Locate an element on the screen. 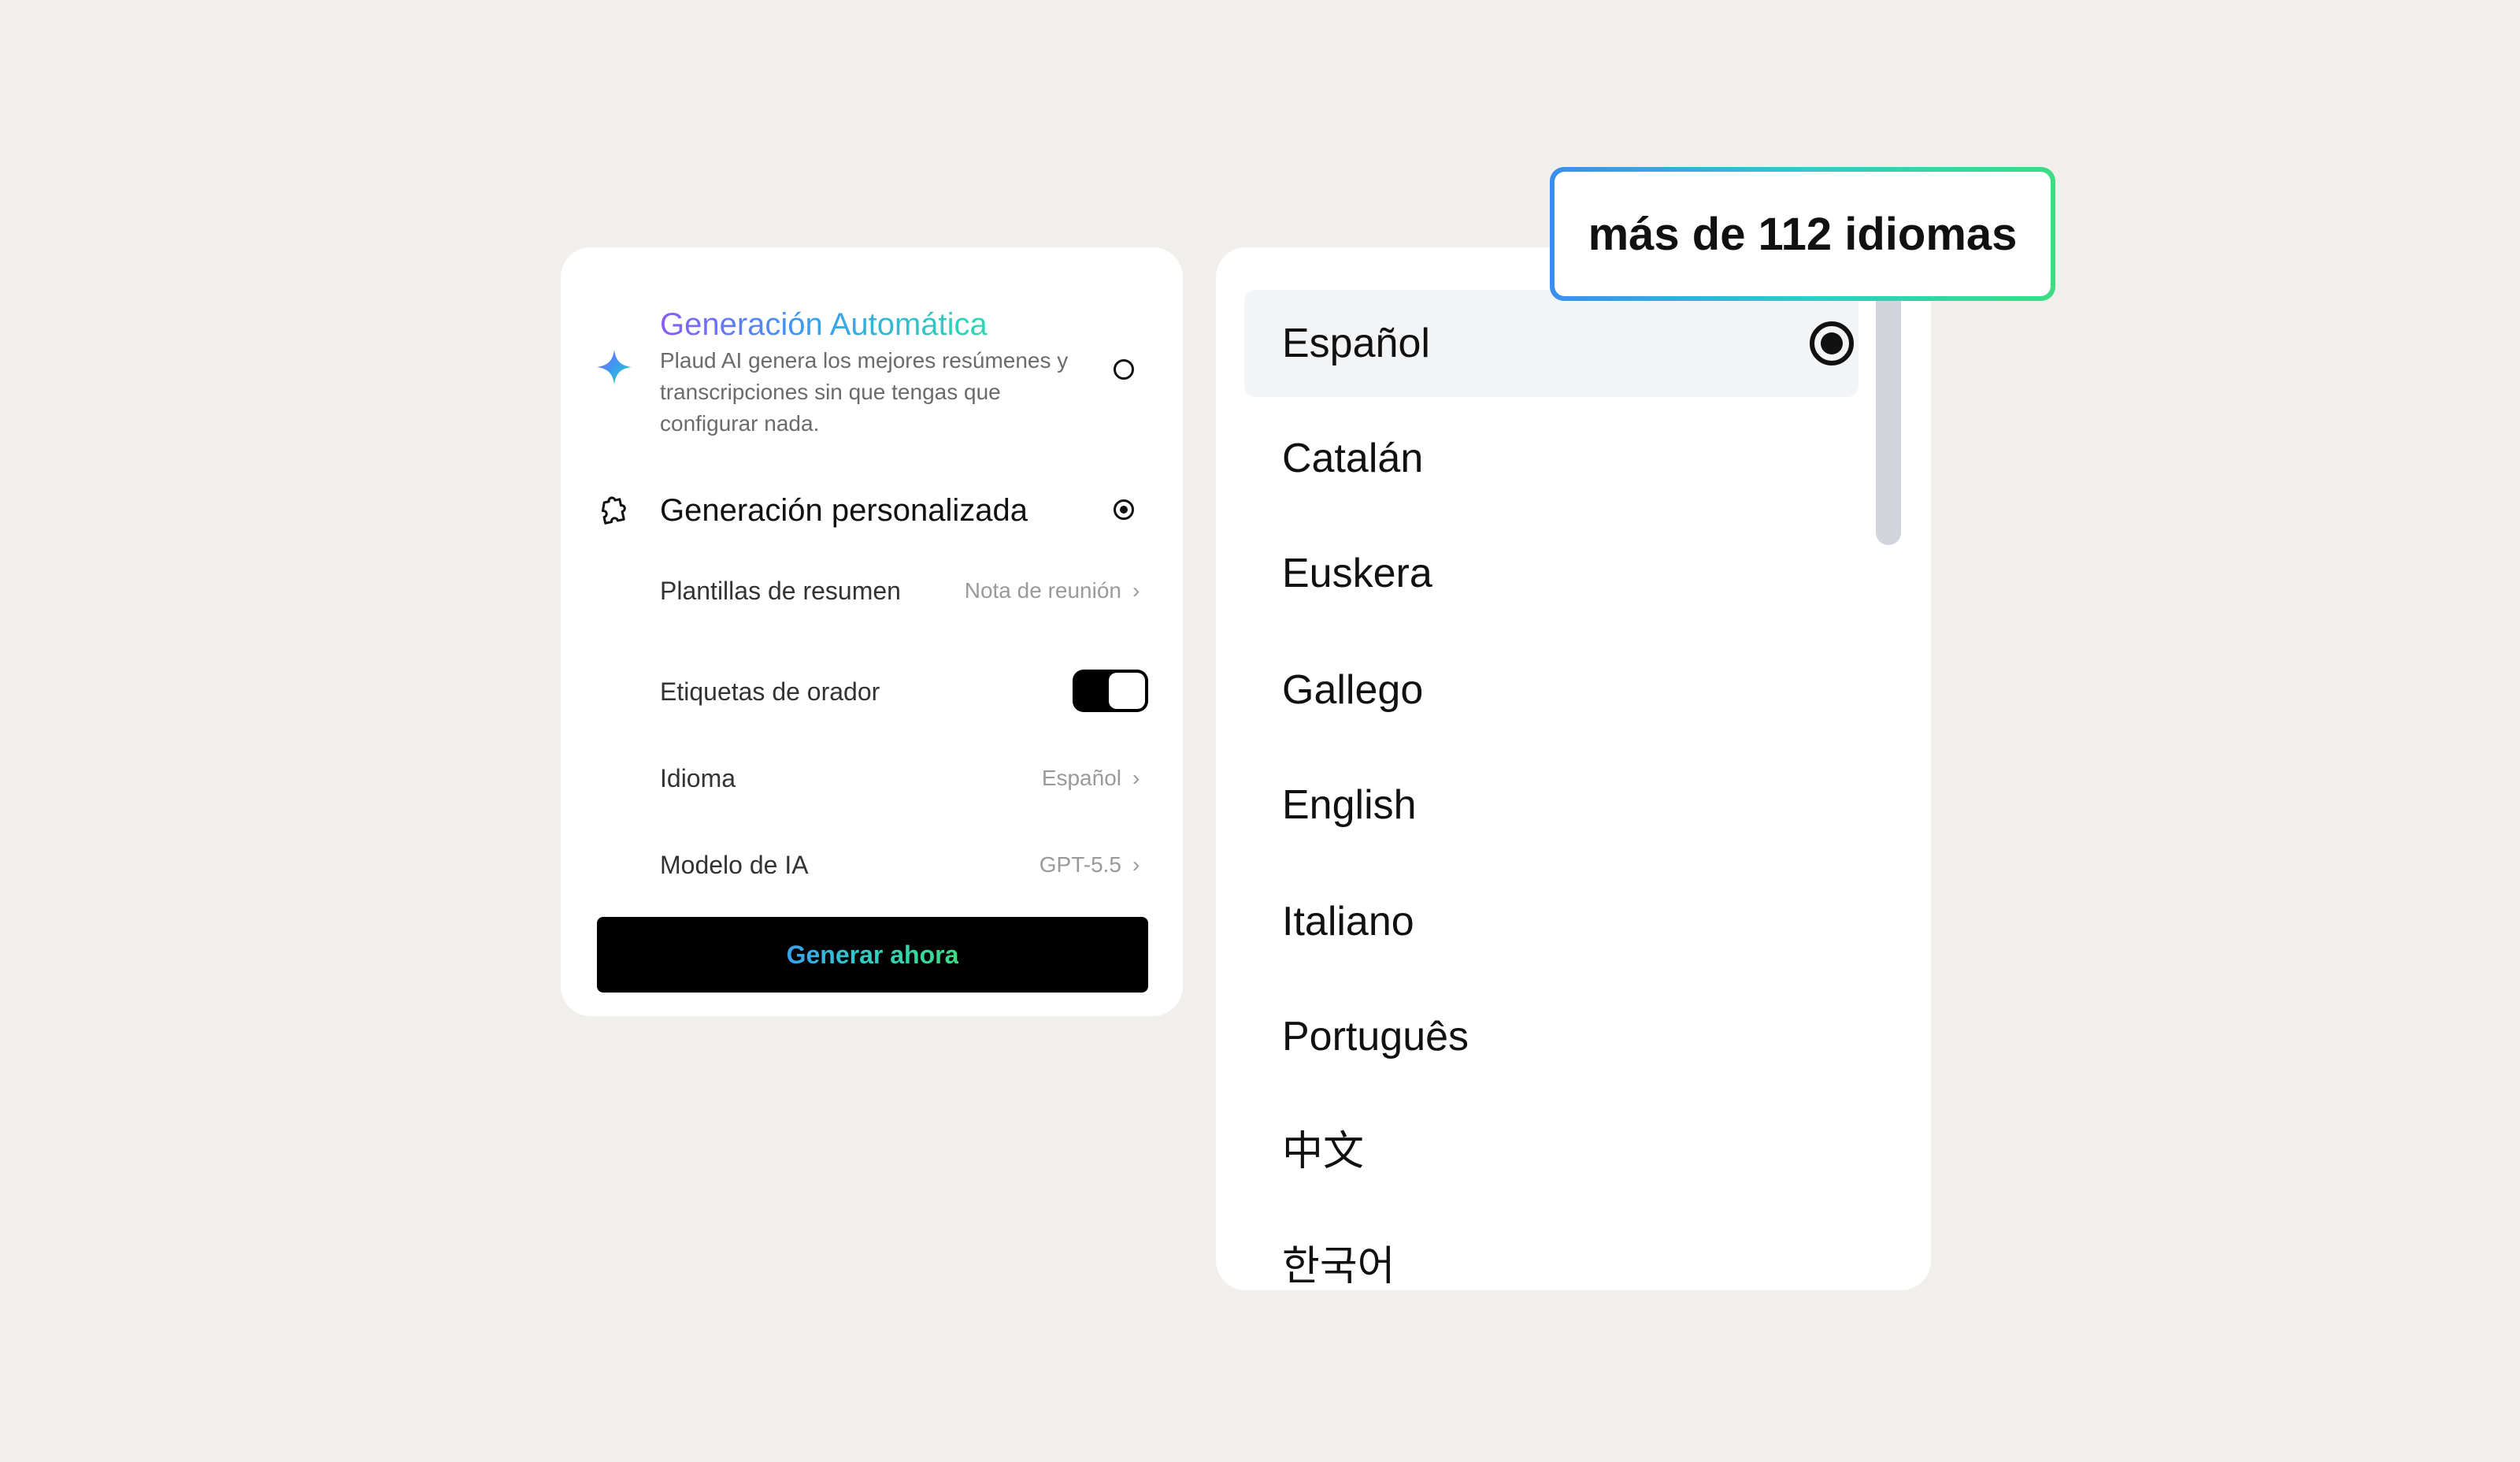  language-label: Idioma is located at coordinates (698, 778).